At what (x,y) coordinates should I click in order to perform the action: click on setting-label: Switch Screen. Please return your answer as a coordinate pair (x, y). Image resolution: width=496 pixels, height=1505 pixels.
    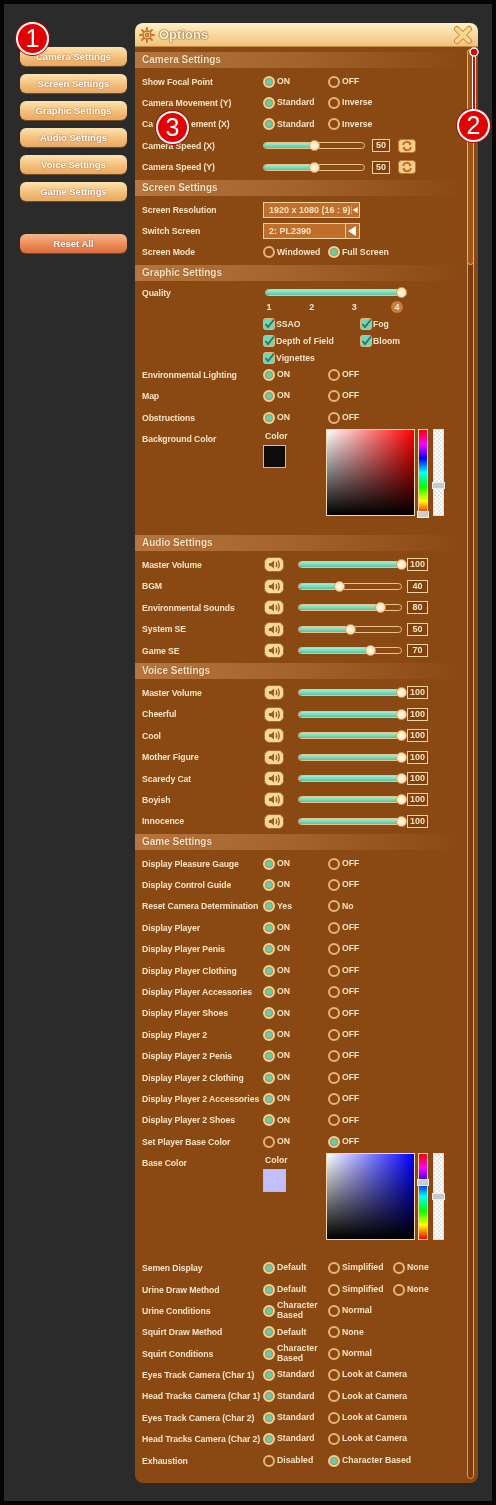
    Looking at the image, I should click on (172, 231).